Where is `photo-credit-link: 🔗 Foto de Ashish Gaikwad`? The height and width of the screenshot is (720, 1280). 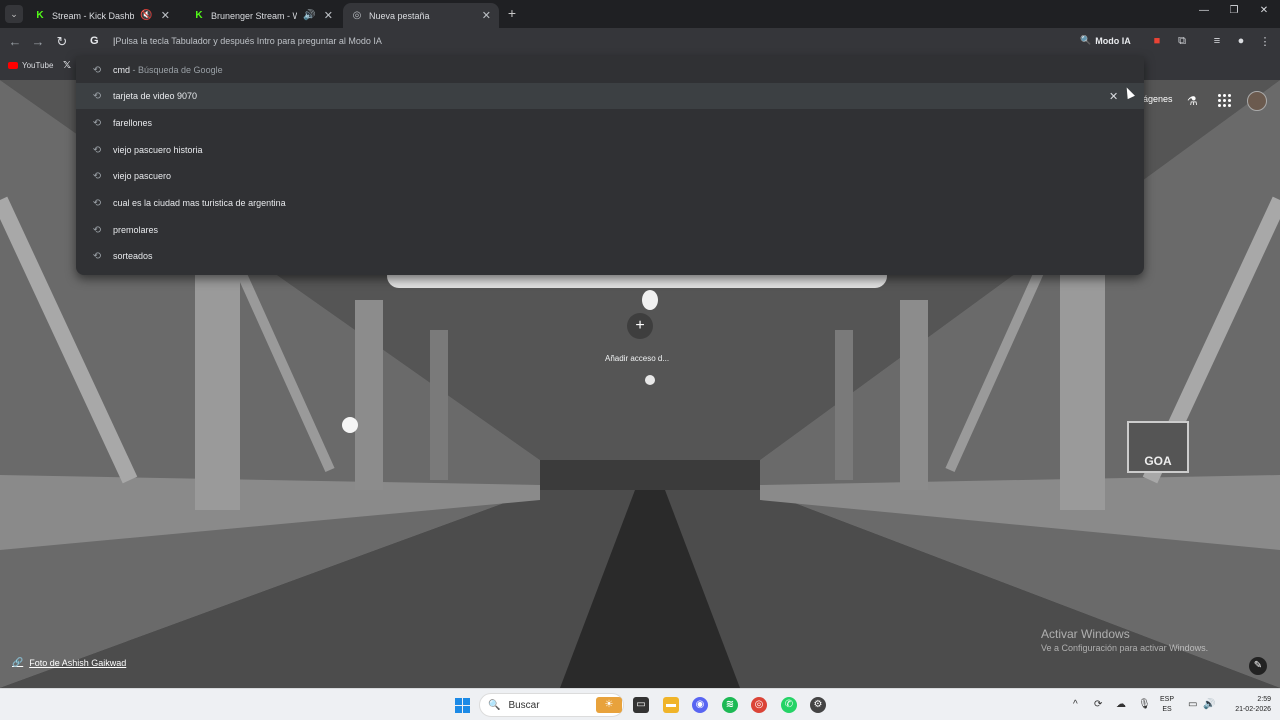
photo-credit-link: 🔗 Foto de Ashish Gaikwad is located at coordinates (69, 662).